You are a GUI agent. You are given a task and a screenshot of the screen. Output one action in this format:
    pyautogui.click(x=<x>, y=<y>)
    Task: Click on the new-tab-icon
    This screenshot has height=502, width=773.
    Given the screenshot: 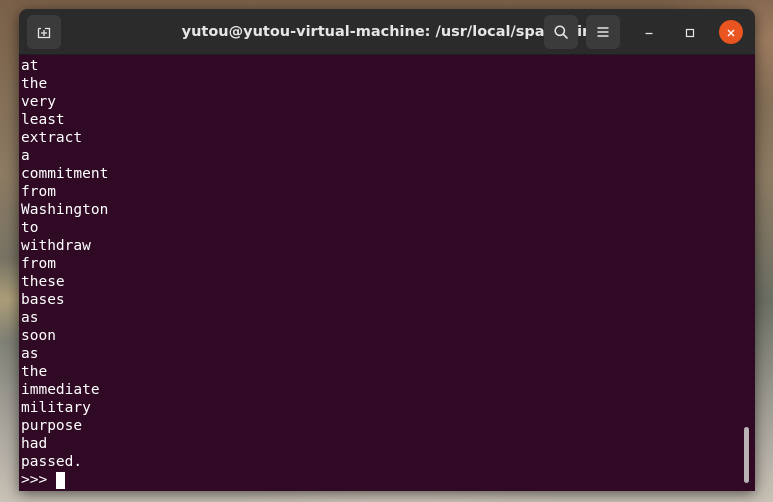 What is the action you would take?
    pyautogui.click(x=44, y=32)
    